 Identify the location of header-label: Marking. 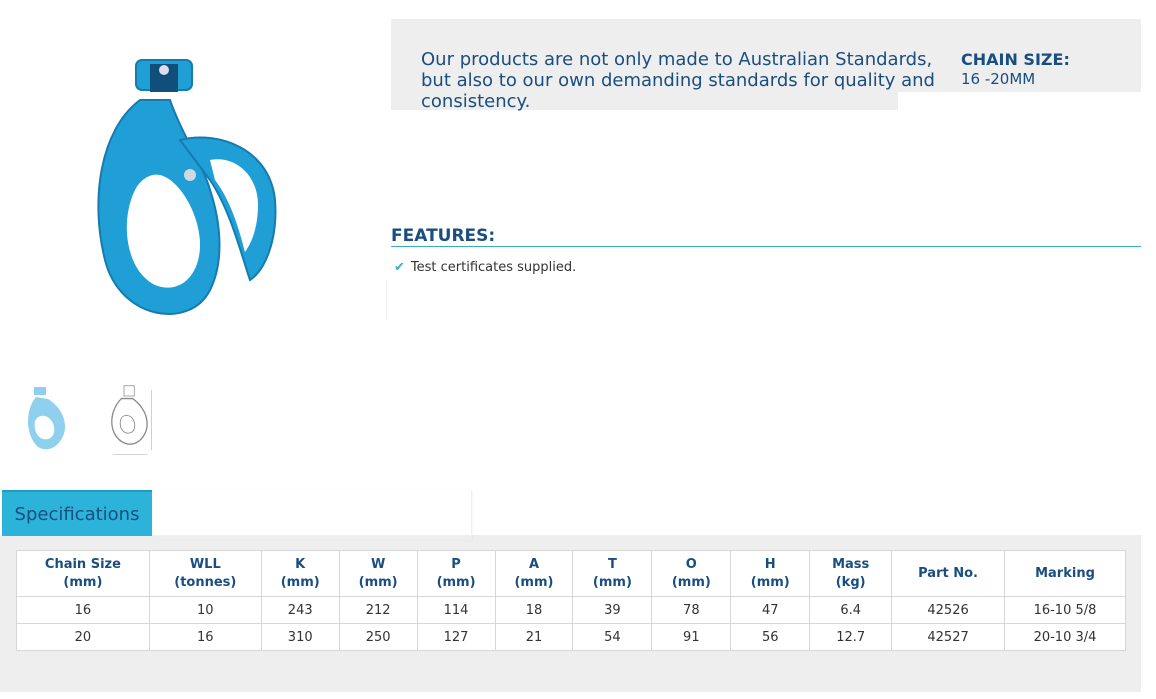
(1065, 573).